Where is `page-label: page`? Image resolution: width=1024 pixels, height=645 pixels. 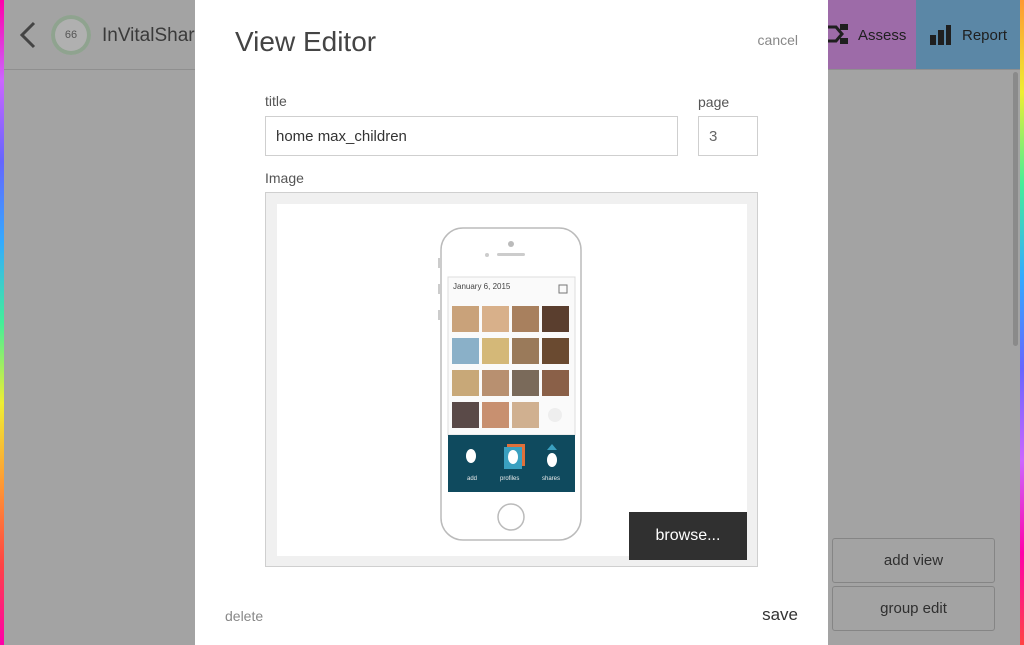 page-label: page is located at coordinates (714, 102).